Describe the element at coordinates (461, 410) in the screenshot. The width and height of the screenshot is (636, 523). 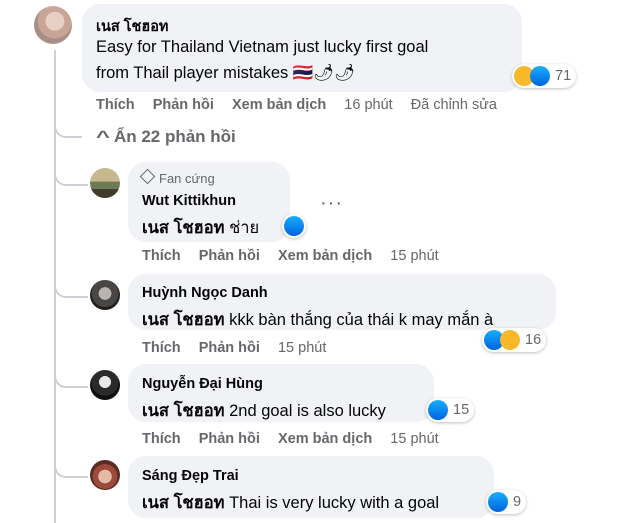
I see `reaction-count: 15` at that location.